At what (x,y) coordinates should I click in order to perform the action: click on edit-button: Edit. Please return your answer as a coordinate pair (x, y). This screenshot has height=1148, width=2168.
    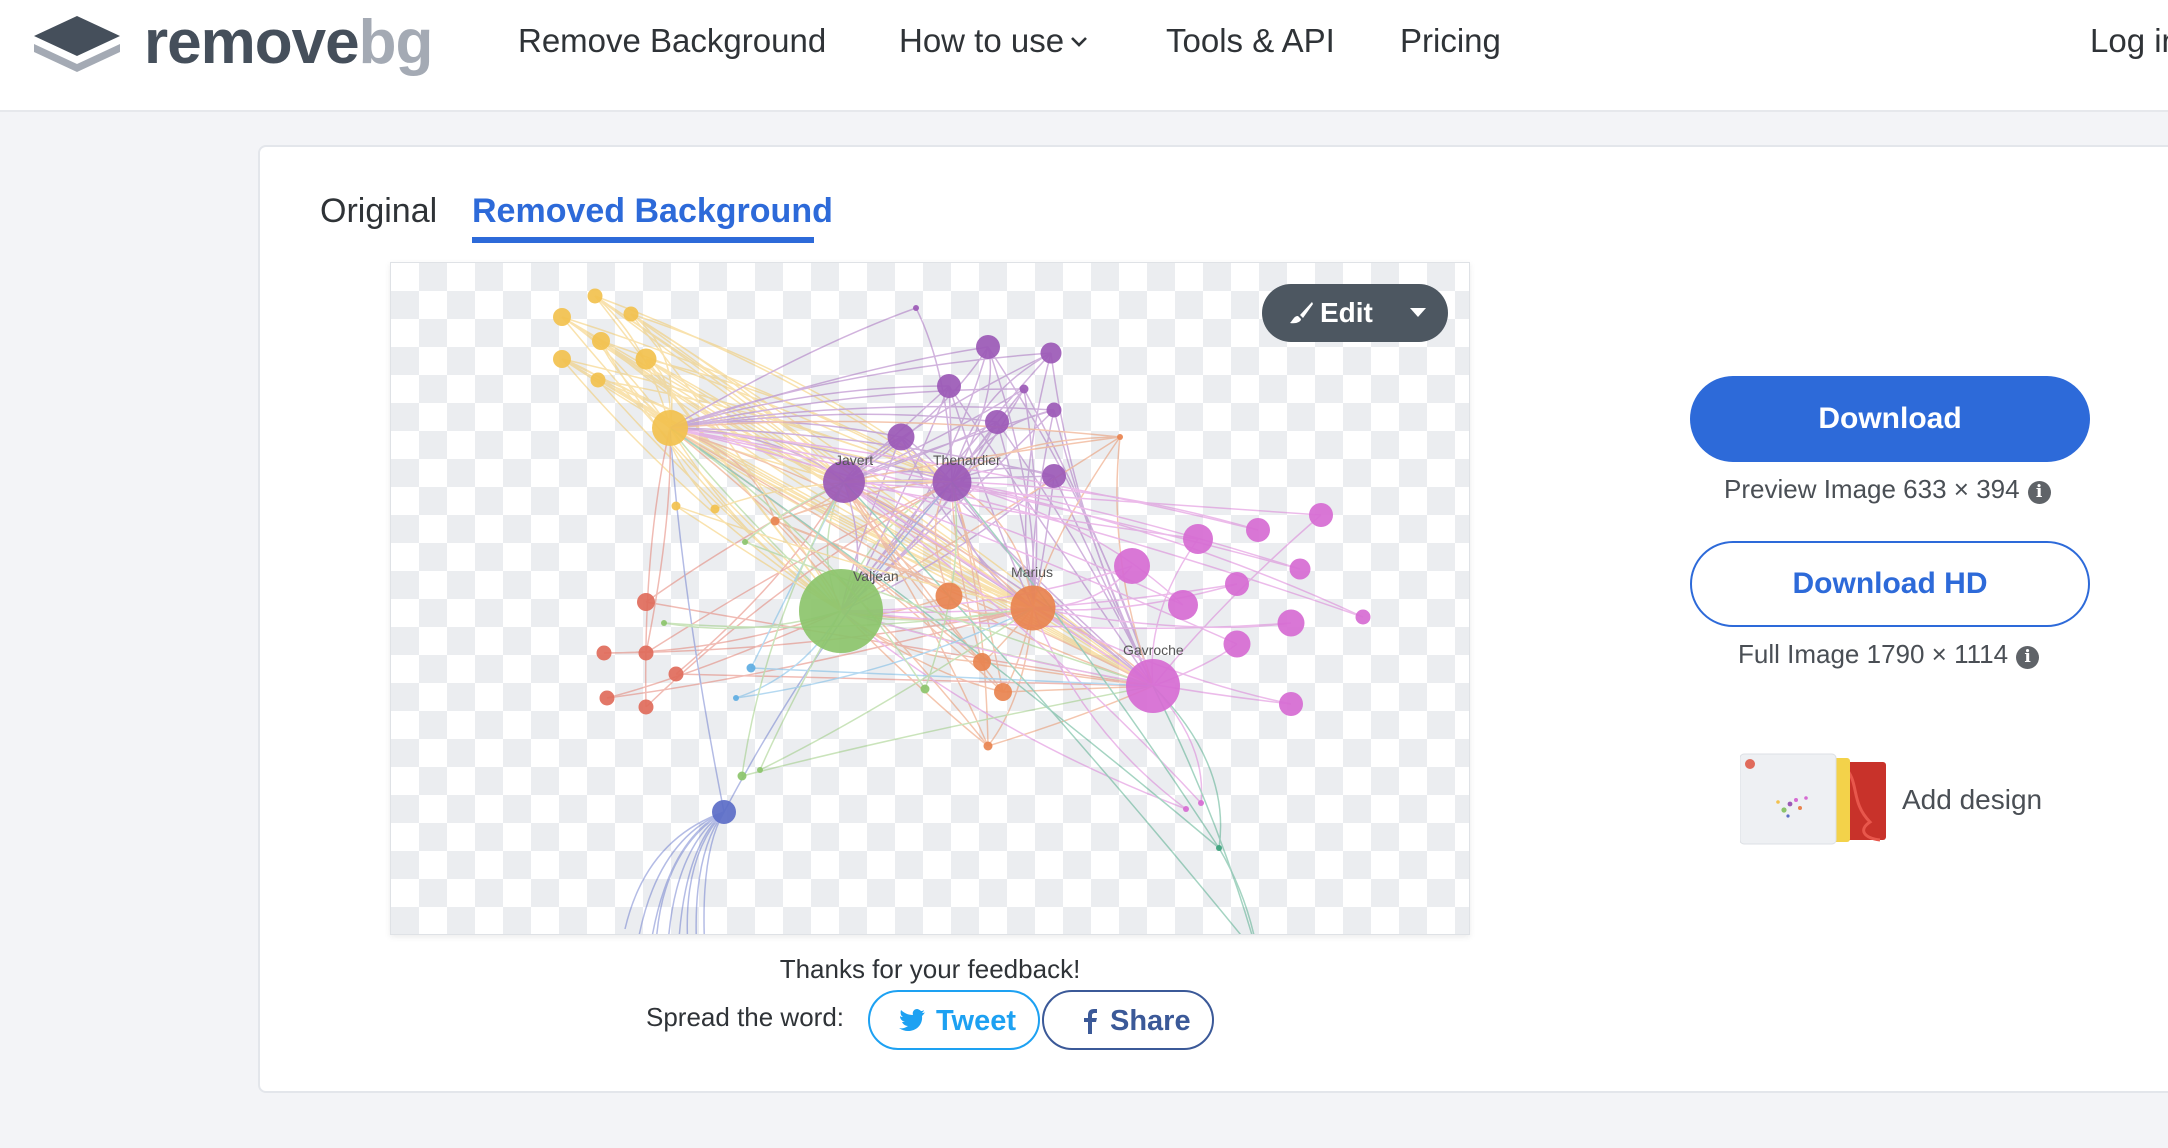
    Looking at the image, I should click on (1355, 313).